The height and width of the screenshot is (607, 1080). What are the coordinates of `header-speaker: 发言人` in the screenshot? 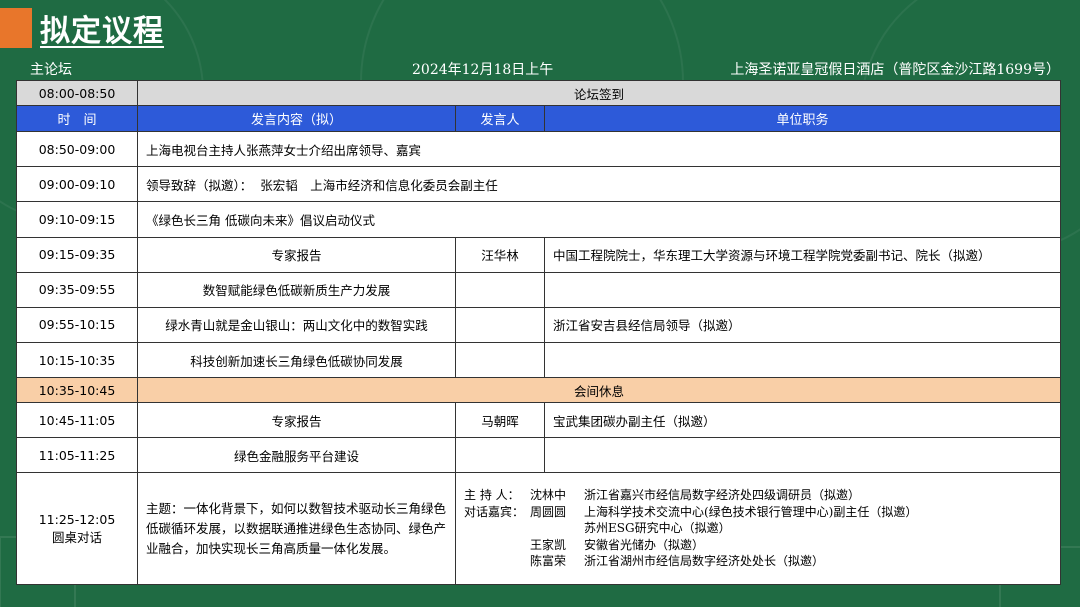 It's located at (500, 119).